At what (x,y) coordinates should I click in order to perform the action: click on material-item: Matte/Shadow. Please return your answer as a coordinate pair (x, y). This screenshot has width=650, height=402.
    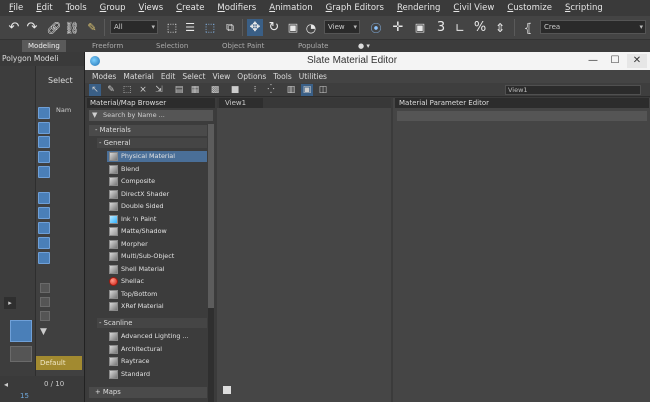
    Looking at the image, I should click on (157, 231).